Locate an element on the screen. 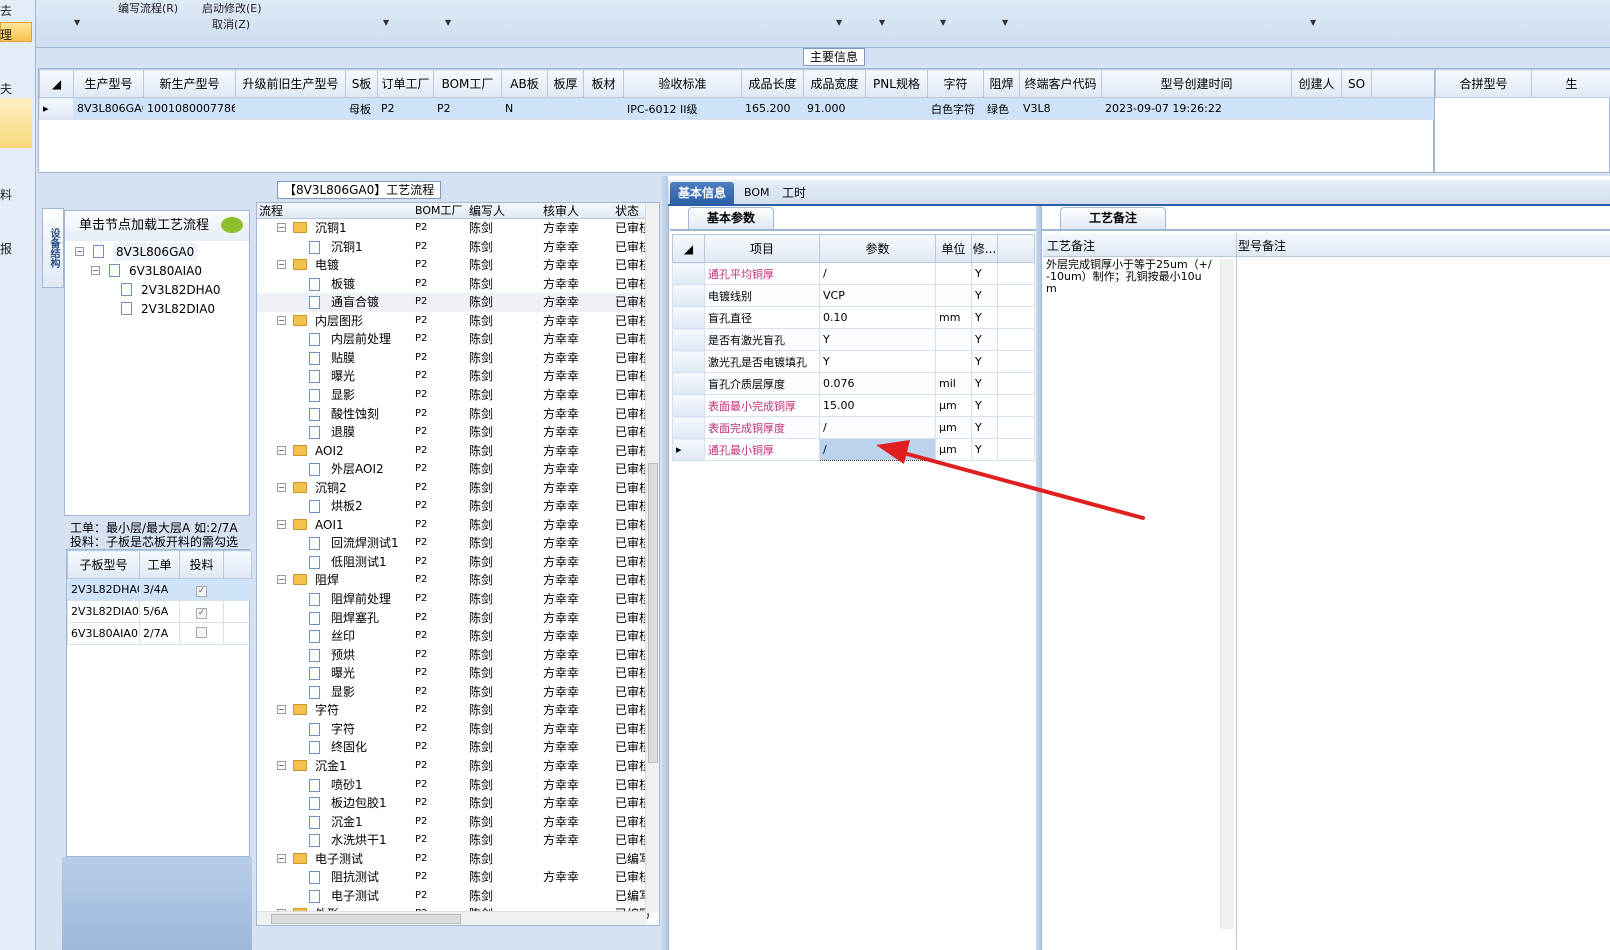 This screenshot has width=1610, height=950. col-sub-model: 子板型号 is located at coordinates (103, 564).